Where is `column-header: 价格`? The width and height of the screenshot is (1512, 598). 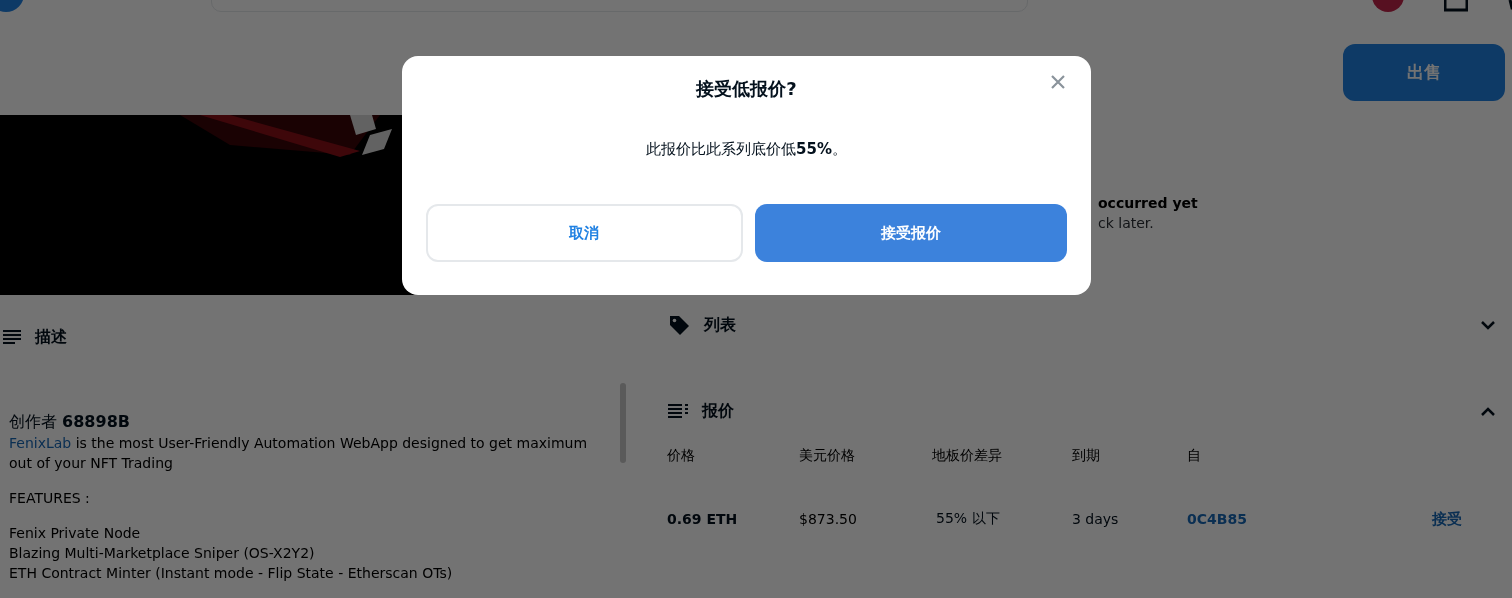 column-header: 价格 is located at coordinates (681, 456).